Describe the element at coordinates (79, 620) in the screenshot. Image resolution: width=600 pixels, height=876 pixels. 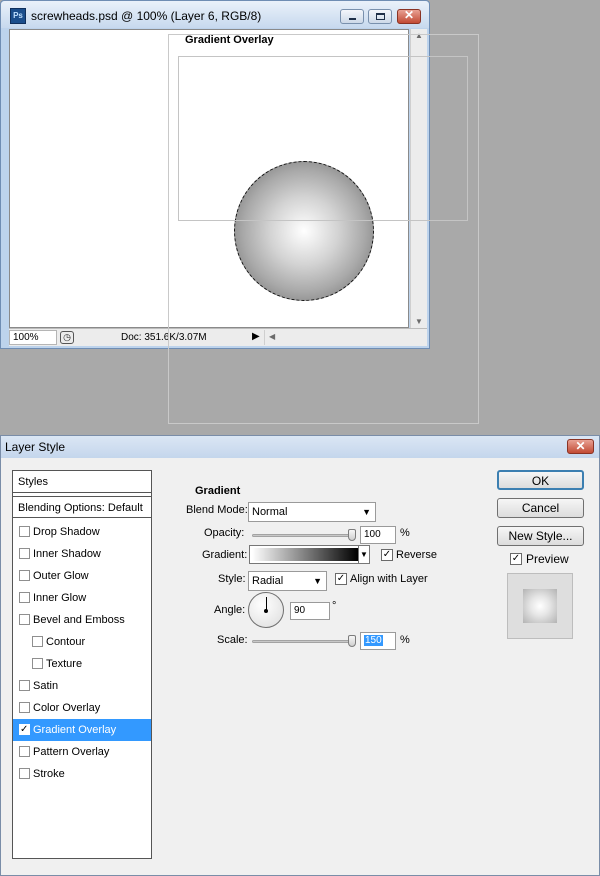
I see `style-item-label: Bevel and Emboss` at that location.